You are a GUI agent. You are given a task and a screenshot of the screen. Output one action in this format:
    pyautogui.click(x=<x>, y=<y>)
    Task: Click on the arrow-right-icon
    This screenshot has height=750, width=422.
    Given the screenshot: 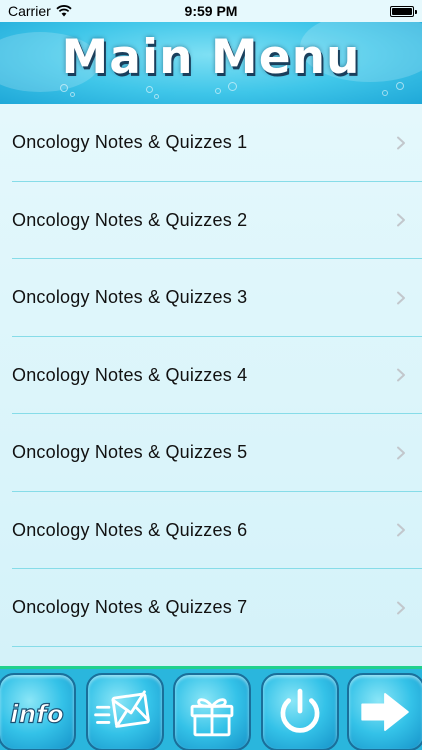 What is the action you would take?
    pyautogui.click(x=385, y=712)
    